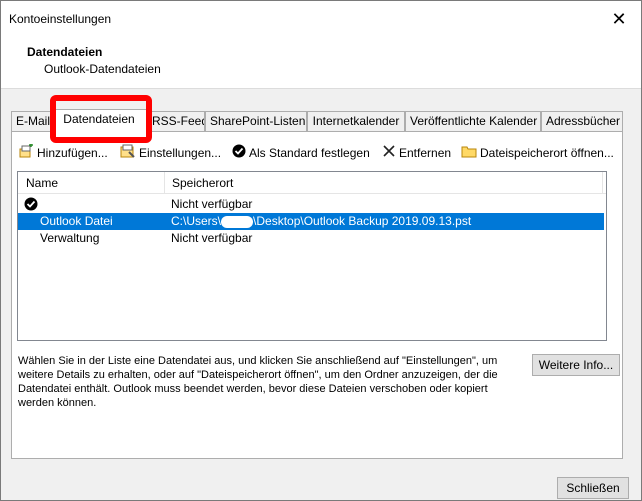  Describe the element at coordinates (362, 221) in the screenshot. I see `row-location-suffix: \Desktop\Outlook Backup 2019.09.13.pst` at that location.